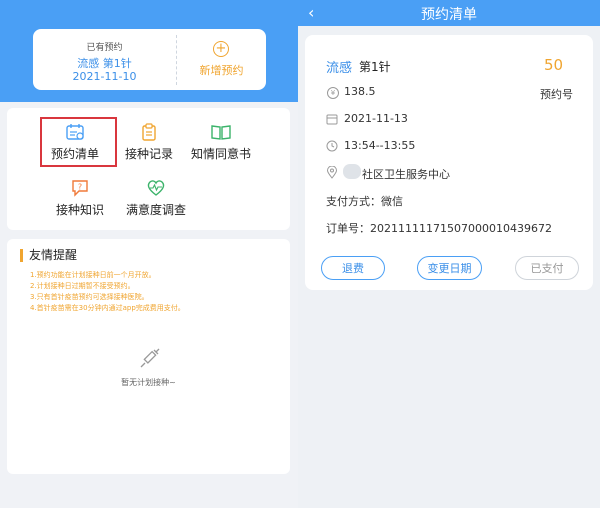  Describe the element at coordinates (156, 198) in the screenshot. I see `menu-item-satisfaction-survey: 满意度调查` at that location.